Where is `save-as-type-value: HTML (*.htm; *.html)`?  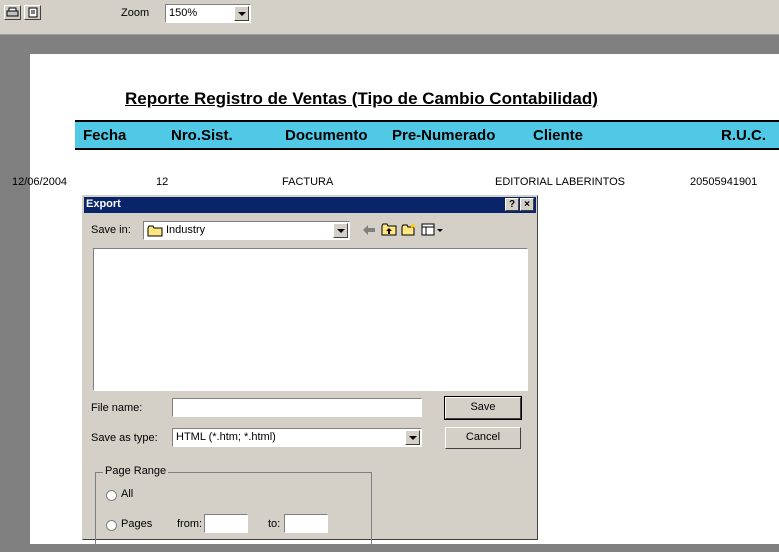
save-as-type-value: HTML (*.htm; *.html) is located at coordinates (226, 437).